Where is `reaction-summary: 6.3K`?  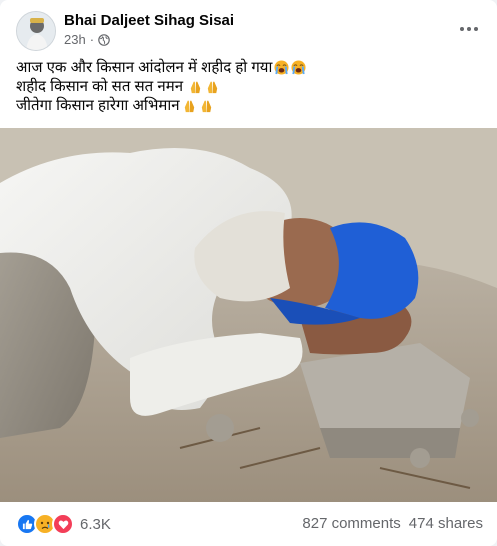
reaction-summary: 6.3K is located at coordinates (63, 524).